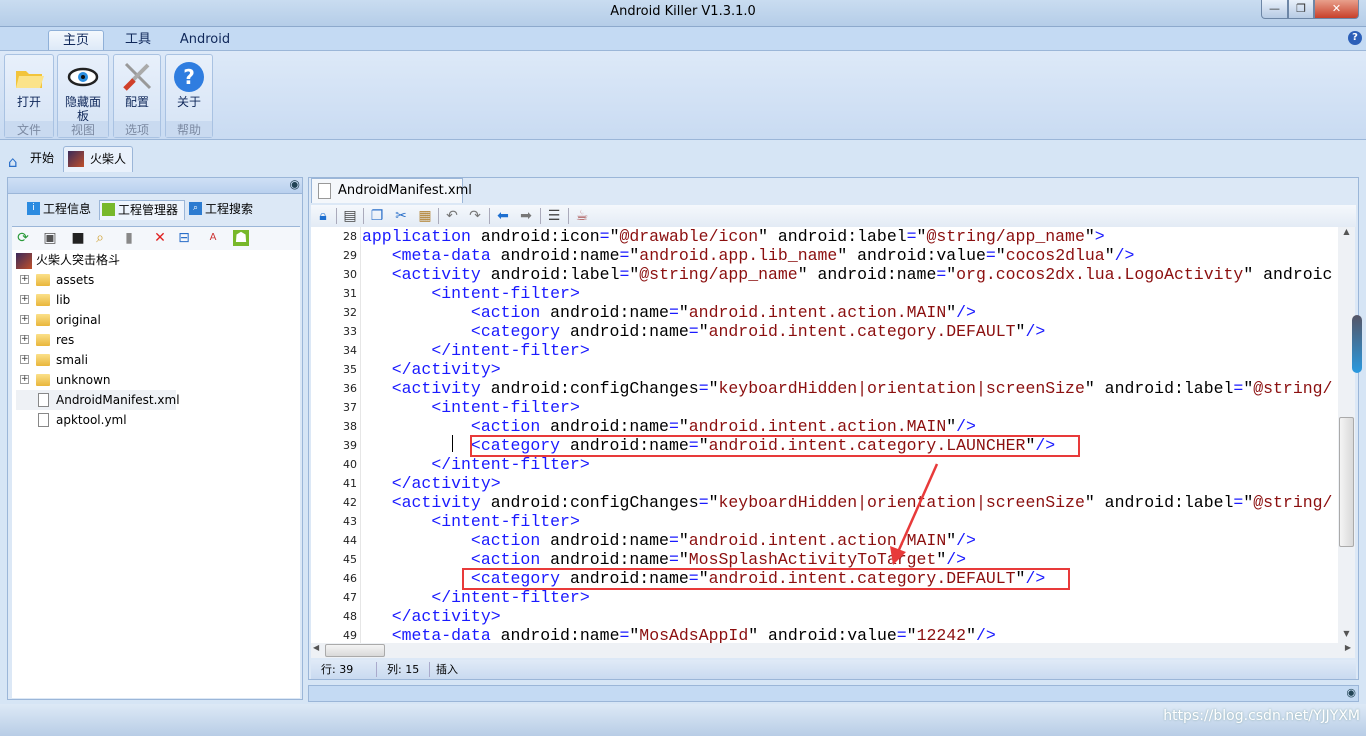  What do you see at coordinates (323, 216) in the screenshot?
I see `lock-icon: 🔒︎` at bounding box center [323, 216].